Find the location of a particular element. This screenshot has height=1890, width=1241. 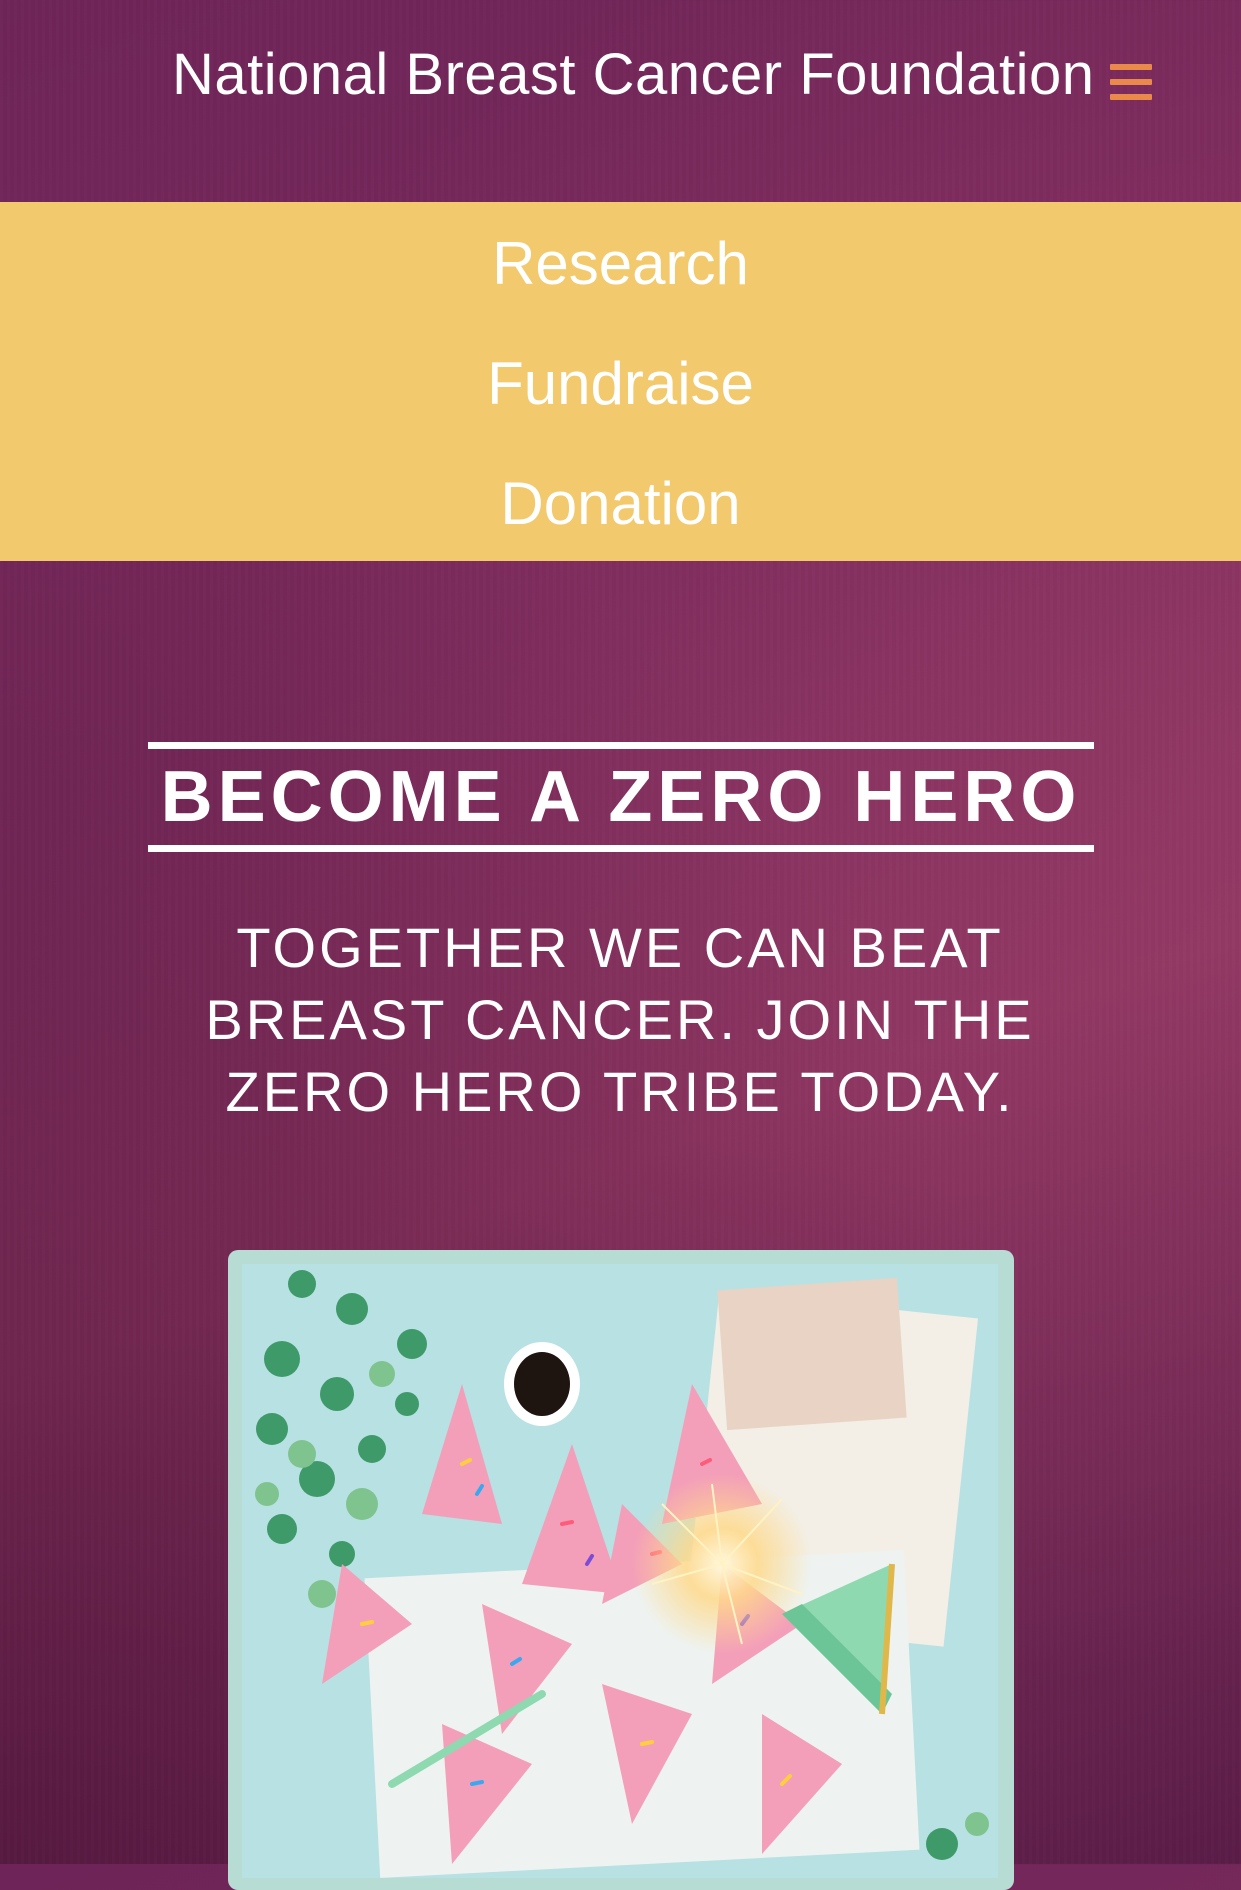

site-header: National Breast Cancer Foundation is located at coordinates (620, 101).